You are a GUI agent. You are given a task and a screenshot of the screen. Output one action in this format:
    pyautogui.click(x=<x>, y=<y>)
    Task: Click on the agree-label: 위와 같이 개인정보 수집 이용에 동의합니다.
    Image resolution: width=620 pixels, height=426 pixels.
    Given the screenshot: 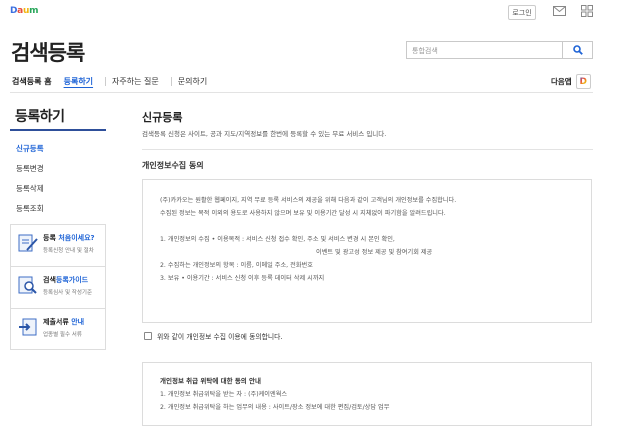 What is the action you would take?
    pyautogui.click(x=220, y=337)
    